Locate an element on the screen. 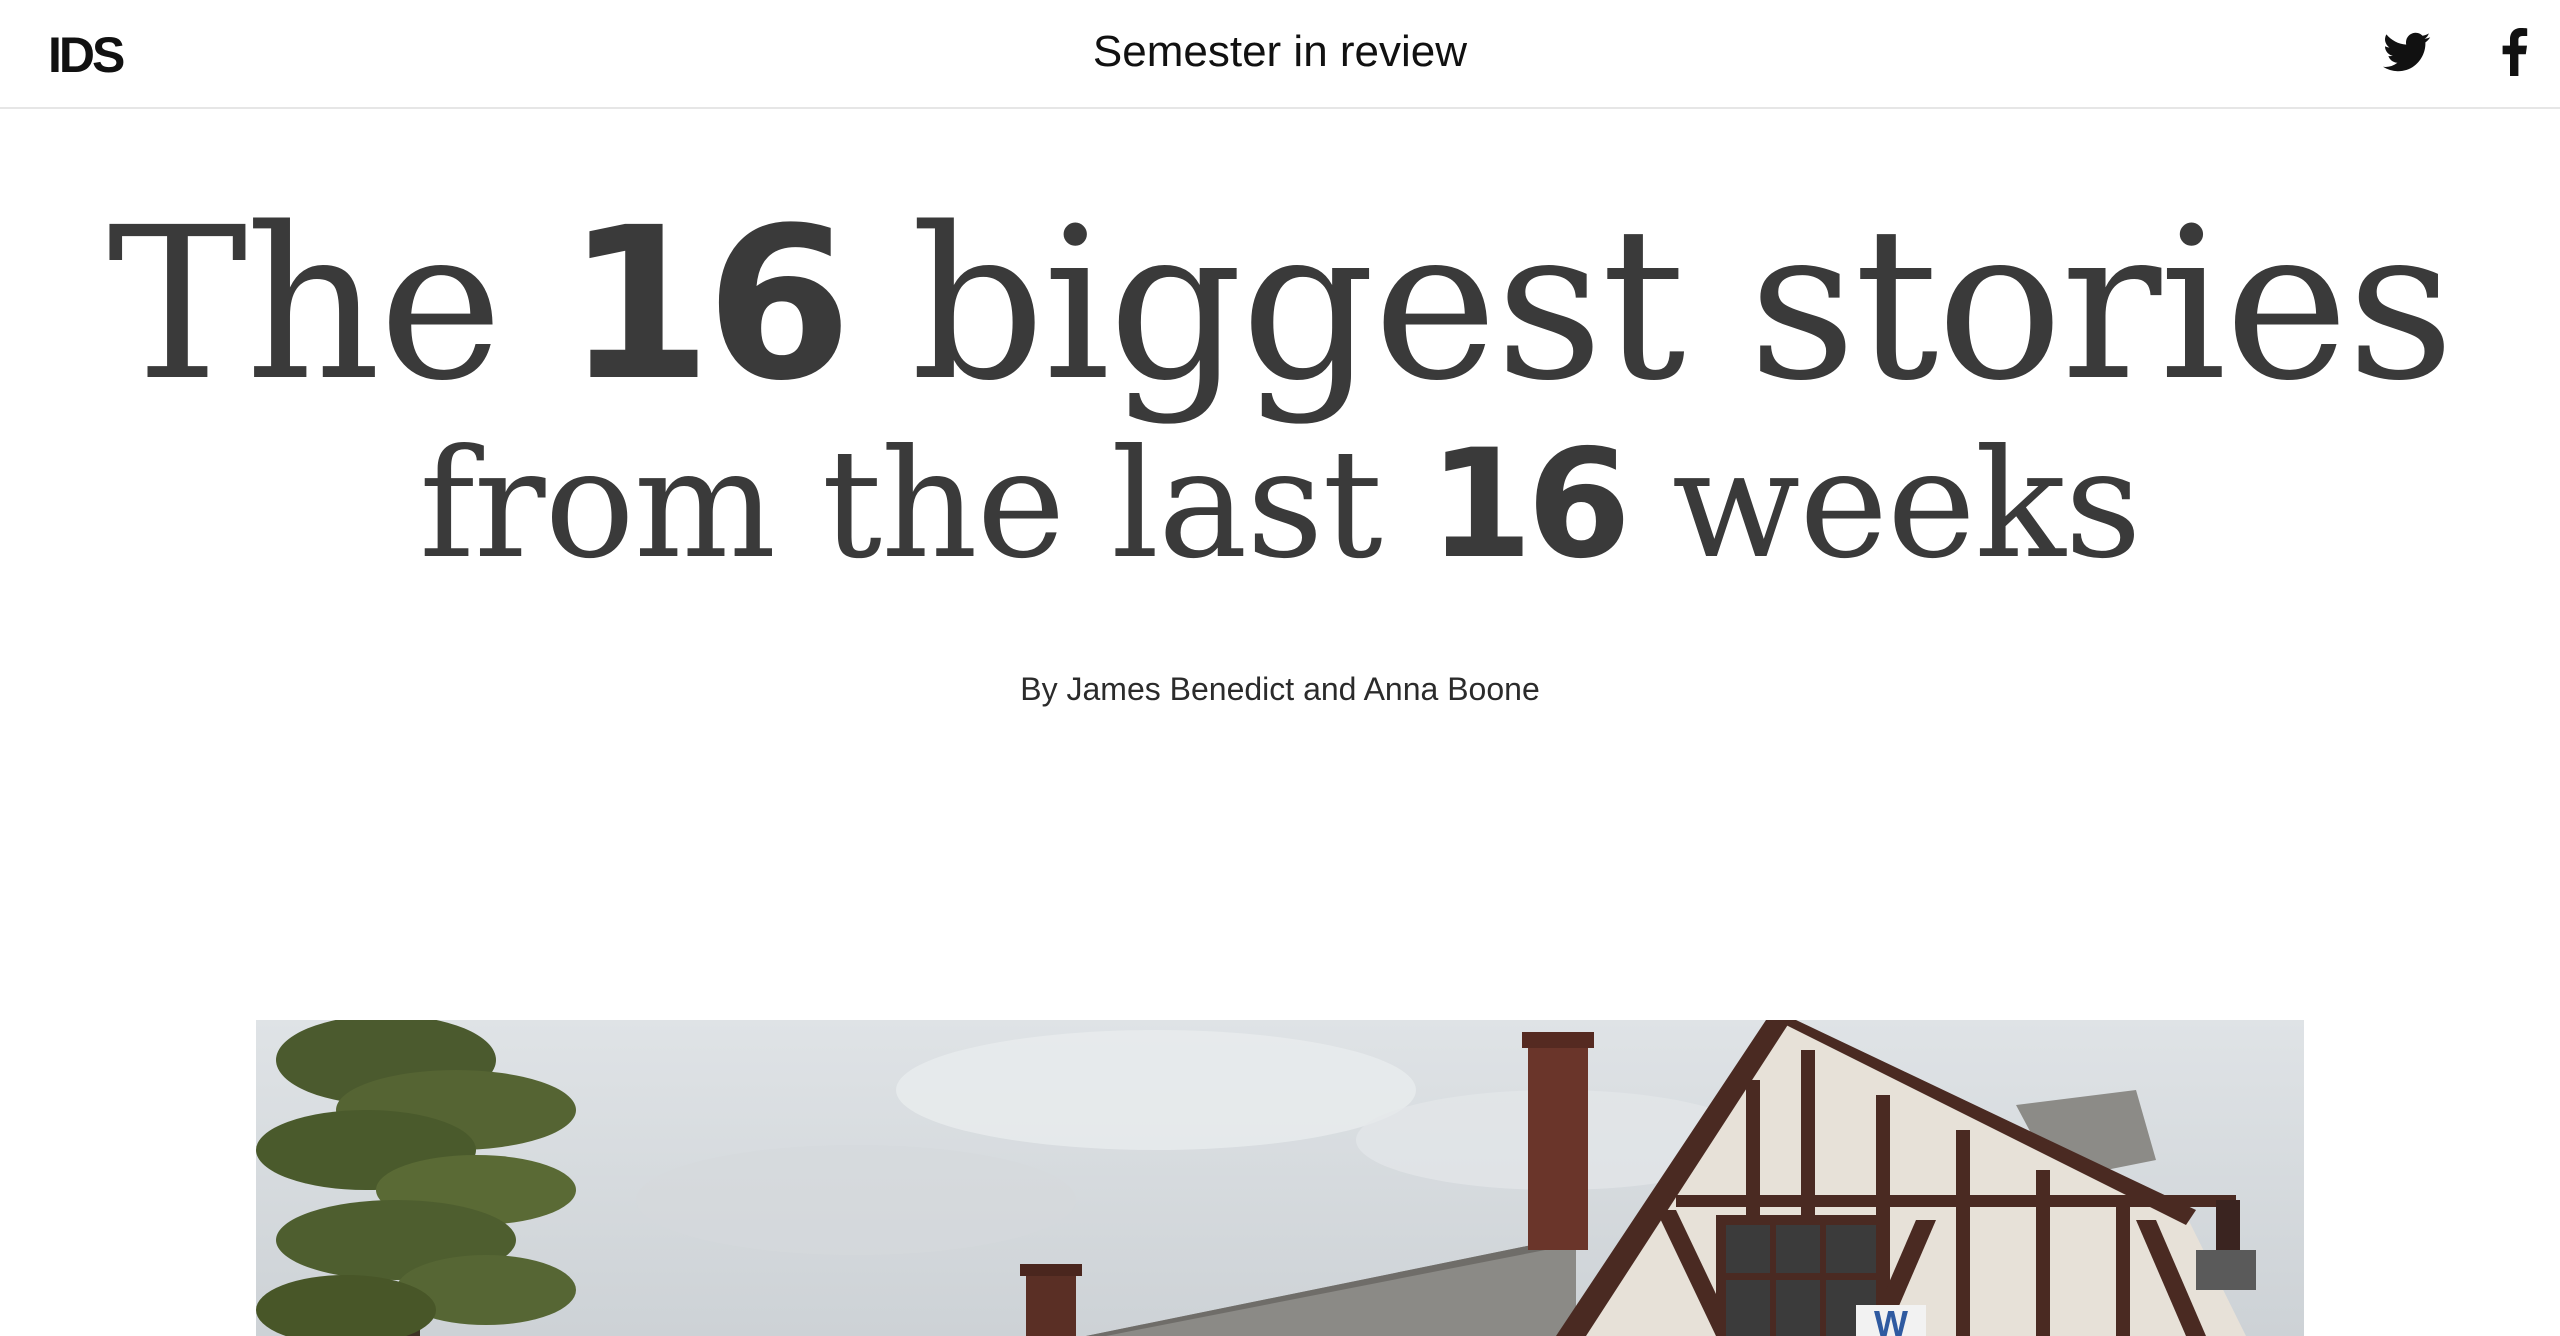 The height and width of the screenshot is (1336, 2560). headline-text: biggest stories is located at coordinates (1650, 304).